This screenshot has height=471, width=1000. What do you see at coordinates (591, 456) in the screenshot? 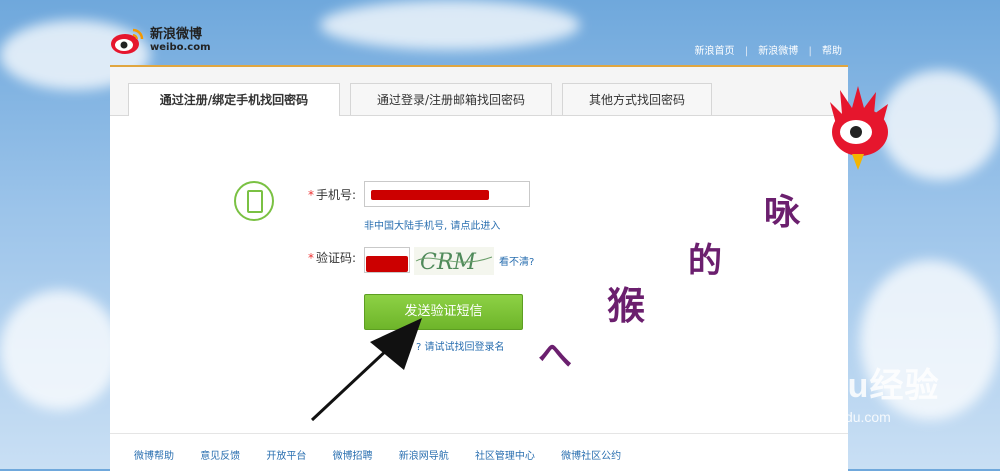
I see `footer-link: 微博社区公约` at bounding box center [591, 456].